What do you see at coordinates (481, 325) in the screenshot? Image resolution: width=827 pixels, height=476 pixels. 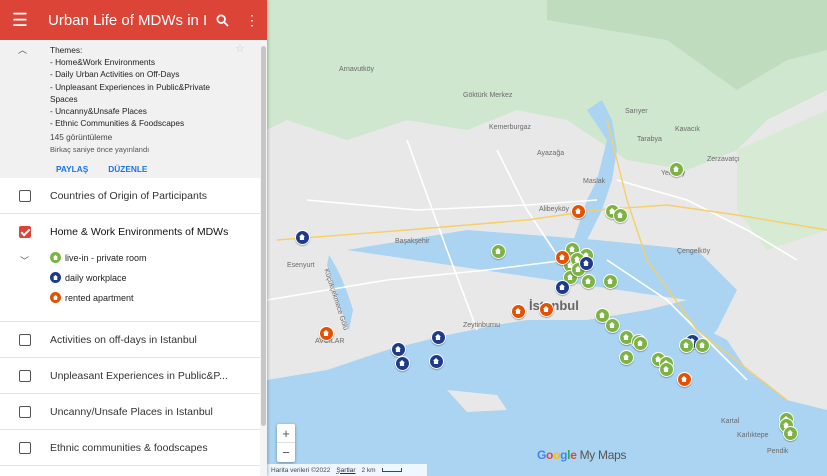 I see `place-label: Zeytinburnu` at bounding box center [481, 325].